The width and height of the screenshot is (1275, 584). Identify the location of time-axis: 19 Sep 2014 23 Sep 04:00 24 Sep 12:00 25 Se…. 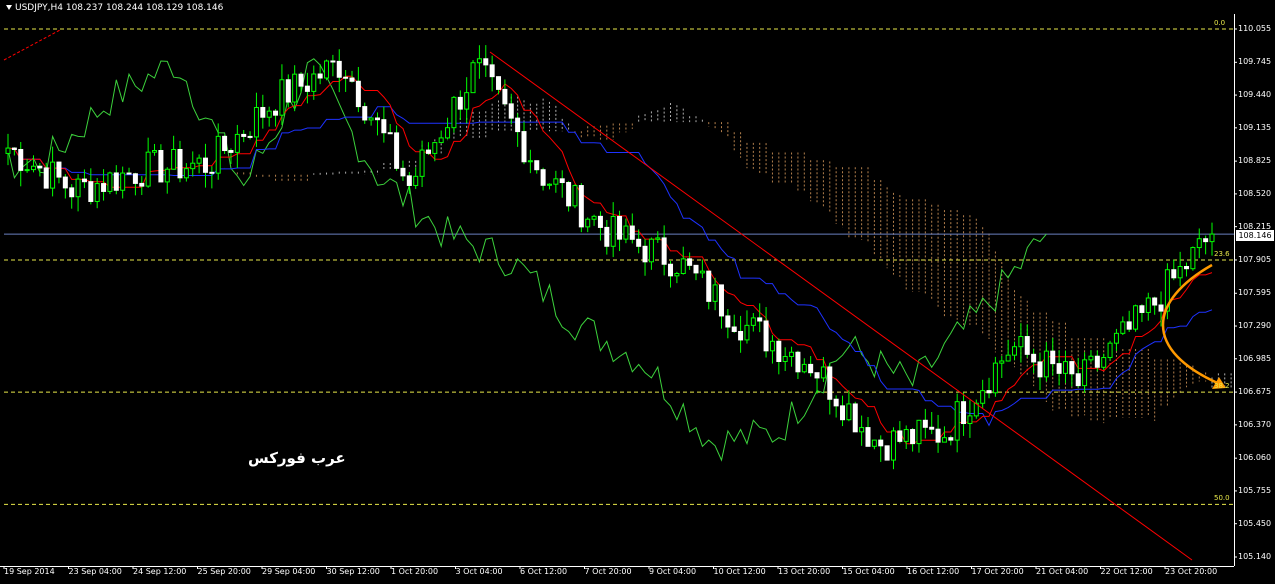
(617, 575).